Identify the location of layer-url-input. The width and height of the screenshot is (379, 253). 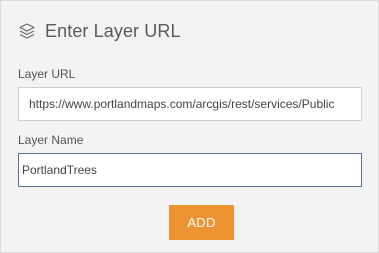
(190, 104).